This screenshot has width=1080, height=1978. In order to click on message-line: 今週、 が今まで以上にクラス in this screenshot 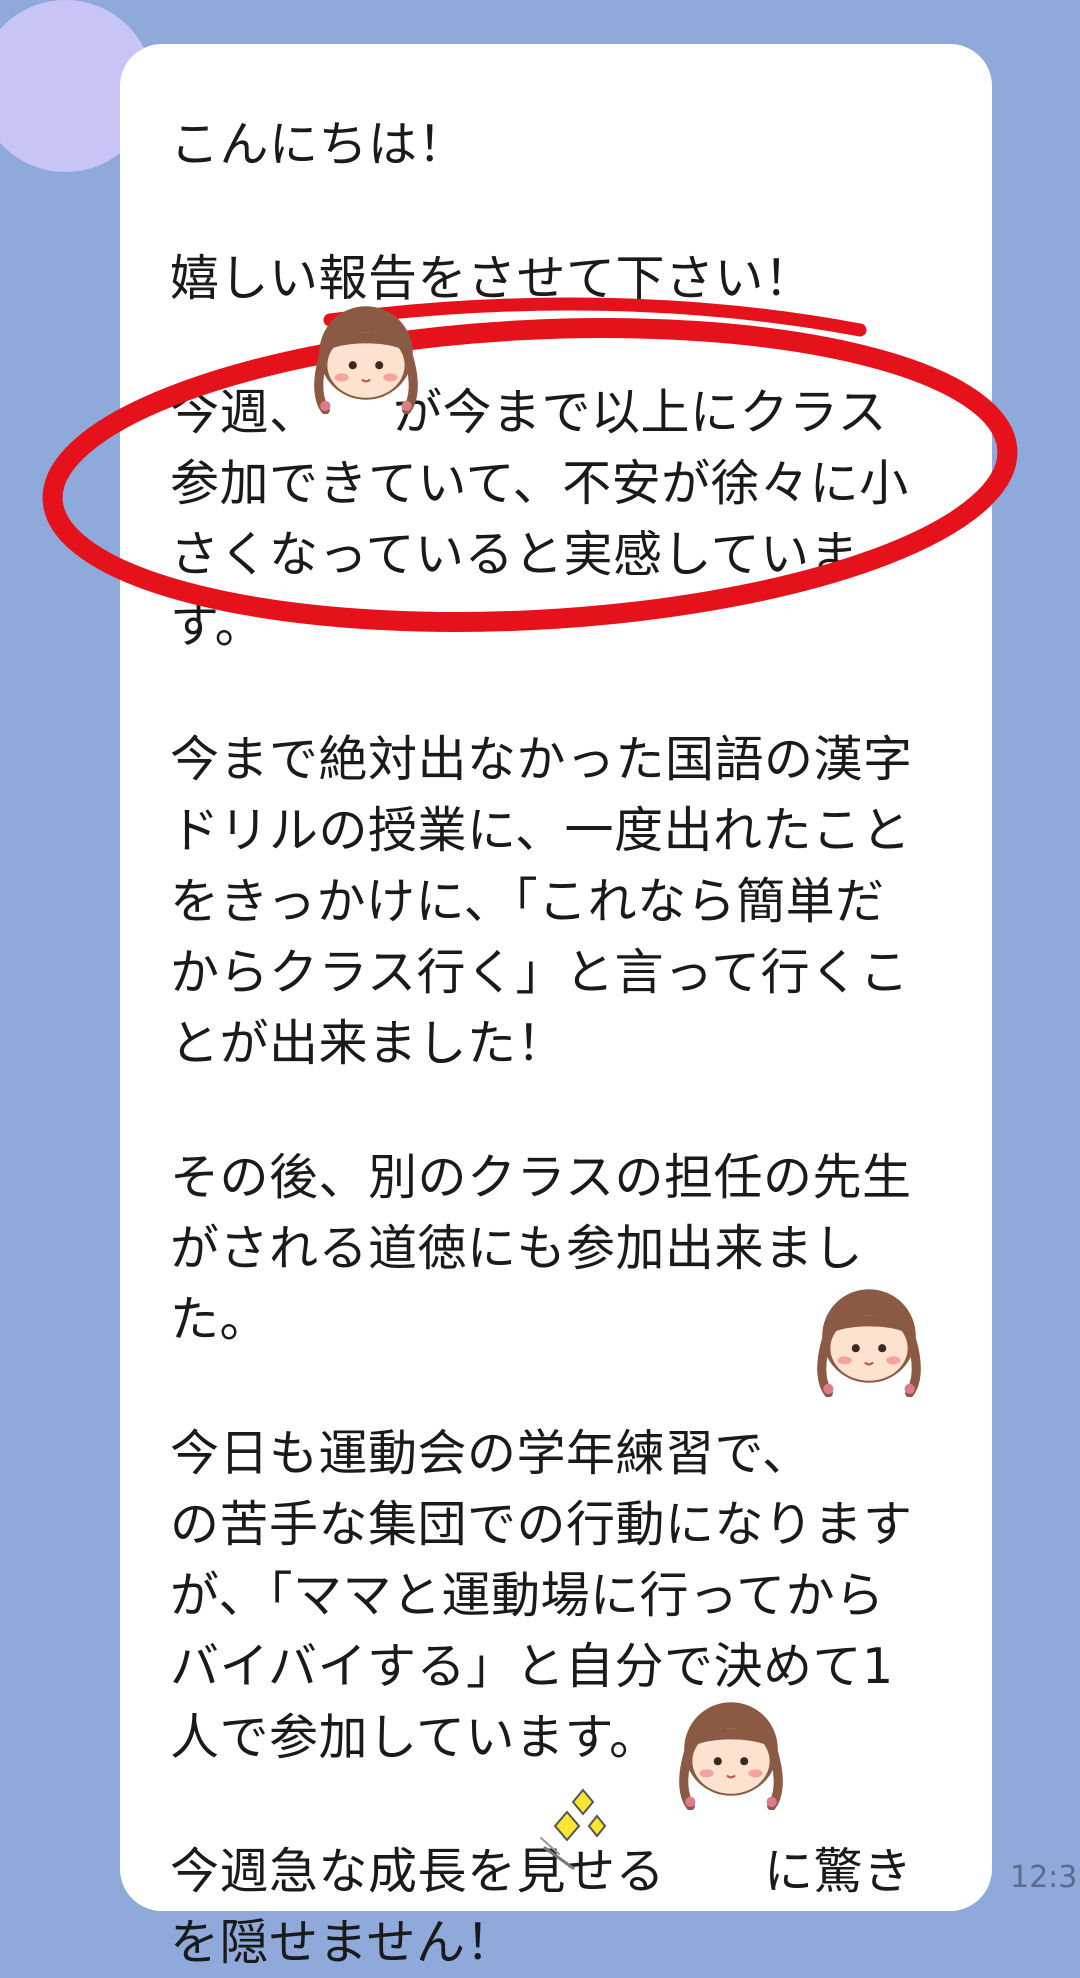, I will do `click(529, 412)`.